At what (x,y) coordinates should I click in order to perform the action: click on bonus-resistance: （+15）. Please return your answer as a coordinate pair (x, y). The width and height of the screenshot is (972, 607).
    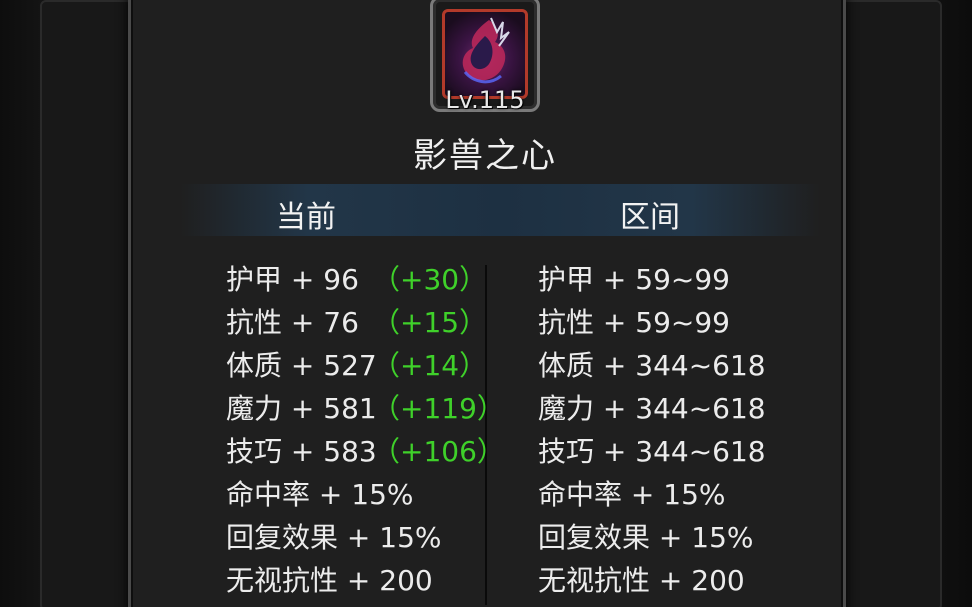
    Looking at the image, I should click on (430, 322).